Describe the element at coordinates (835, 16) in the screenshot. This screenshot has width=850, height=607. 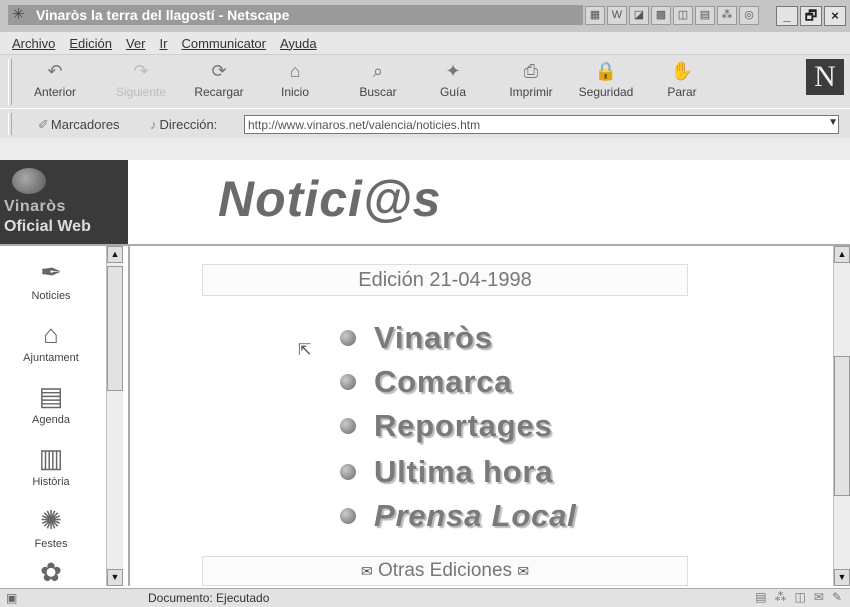
I see `close-button: ×` at that location.